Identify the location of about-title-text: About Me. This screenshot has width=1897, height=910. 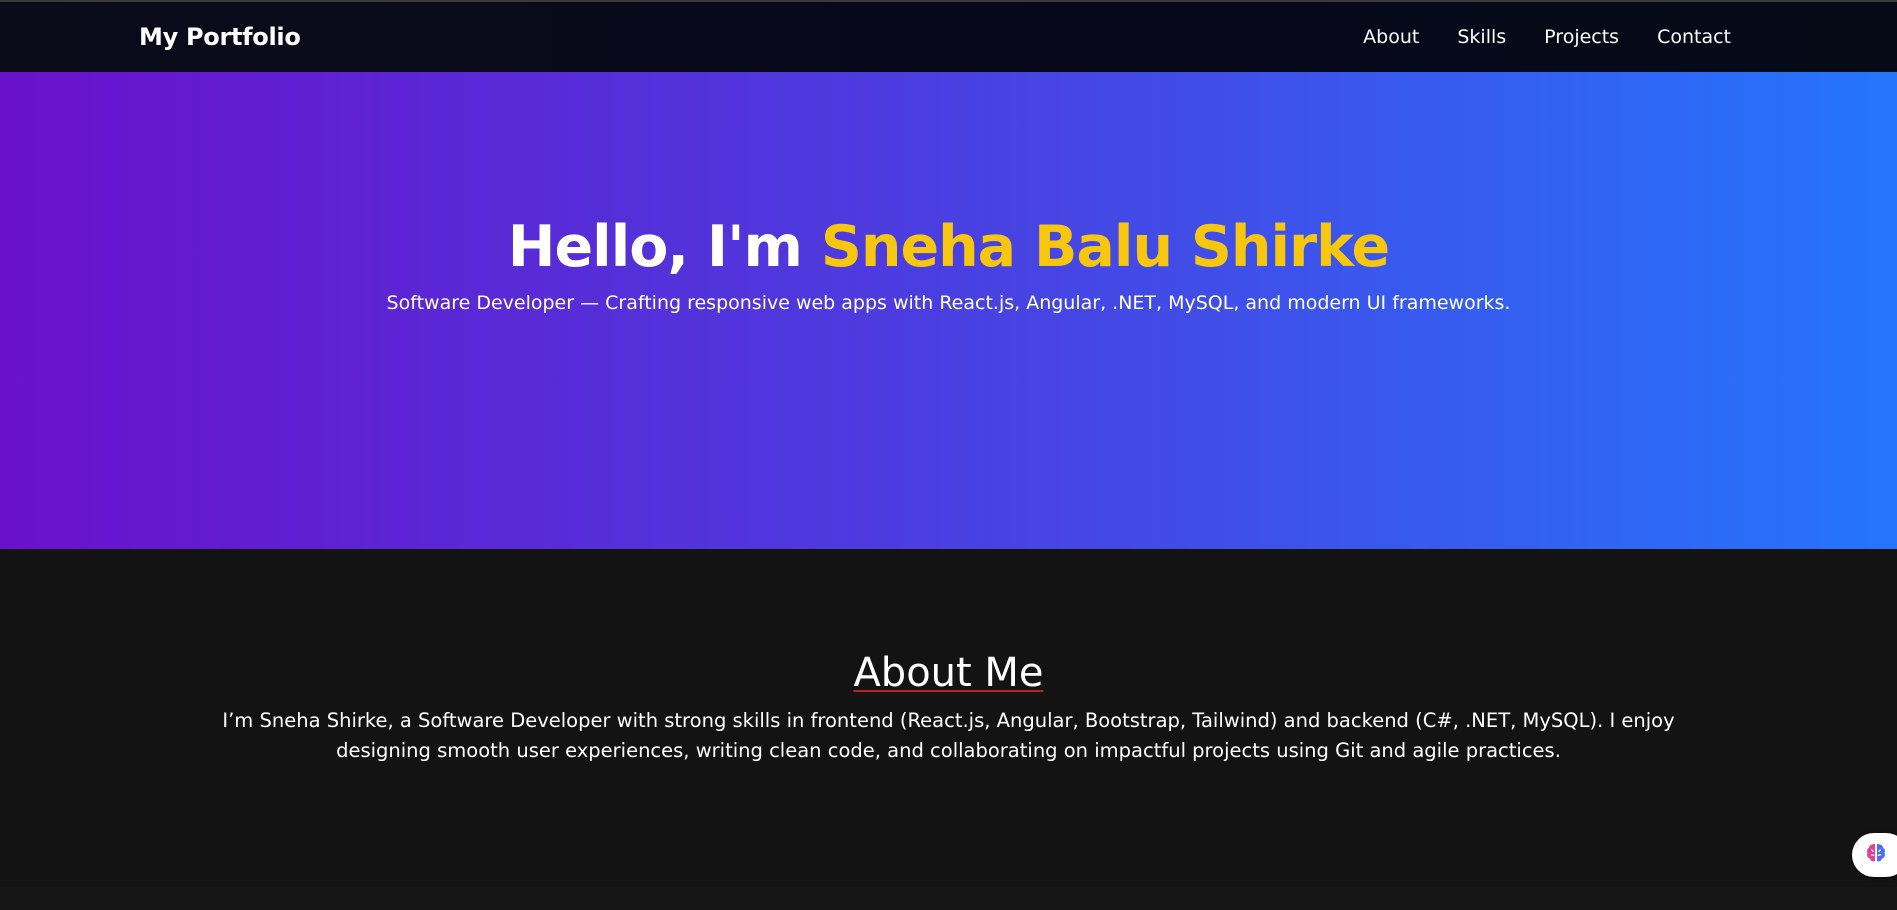
(948, 673).